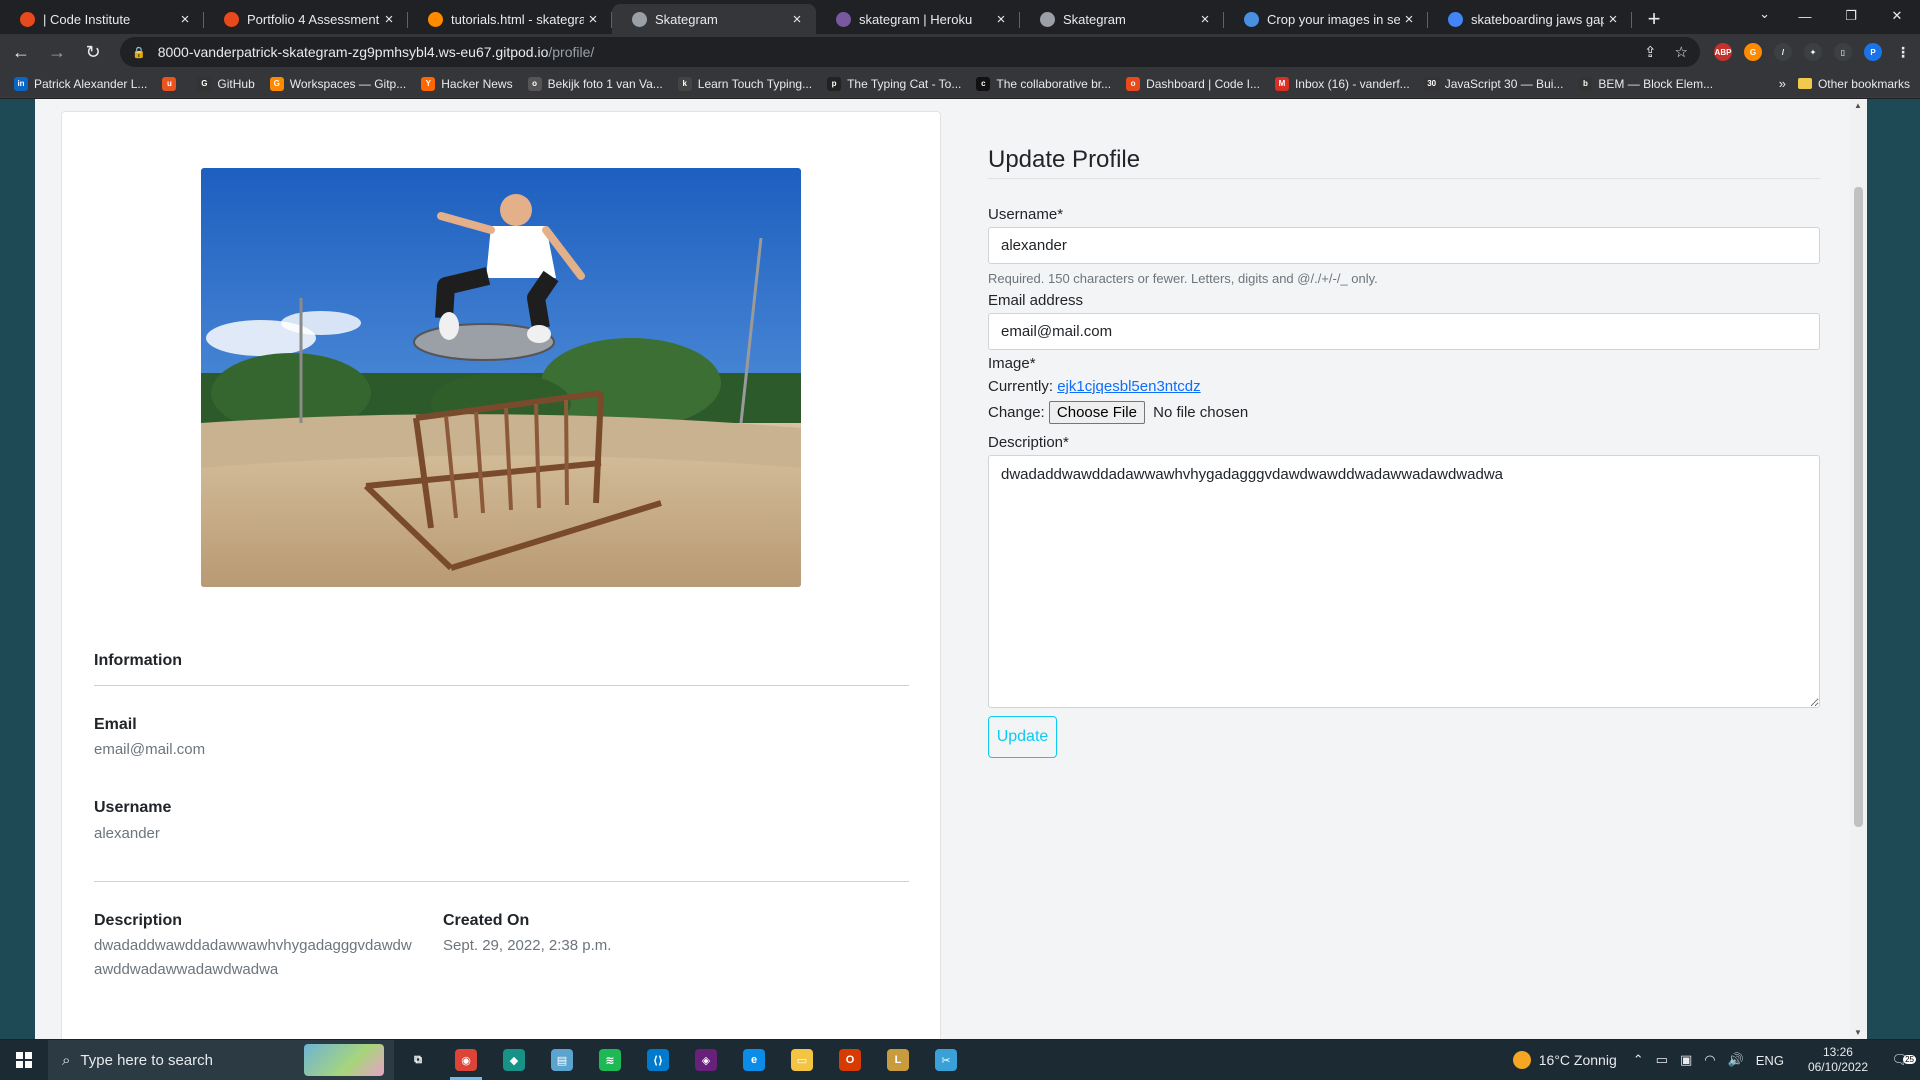 The width and height of the screenshot is (1920, 1080). I want to click on taskbar-app: ◈, so click(706, 1060).